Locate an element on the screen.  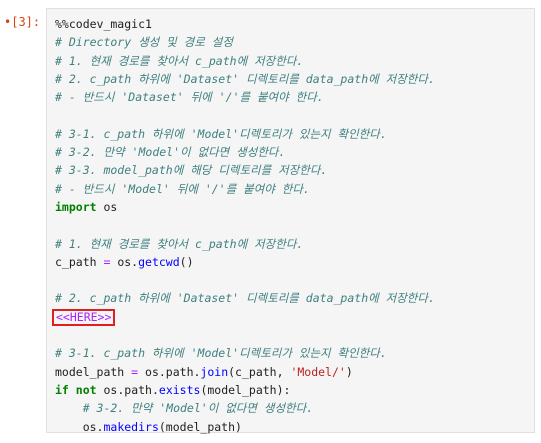
call-close: ) is located at coordinates (349, 371).